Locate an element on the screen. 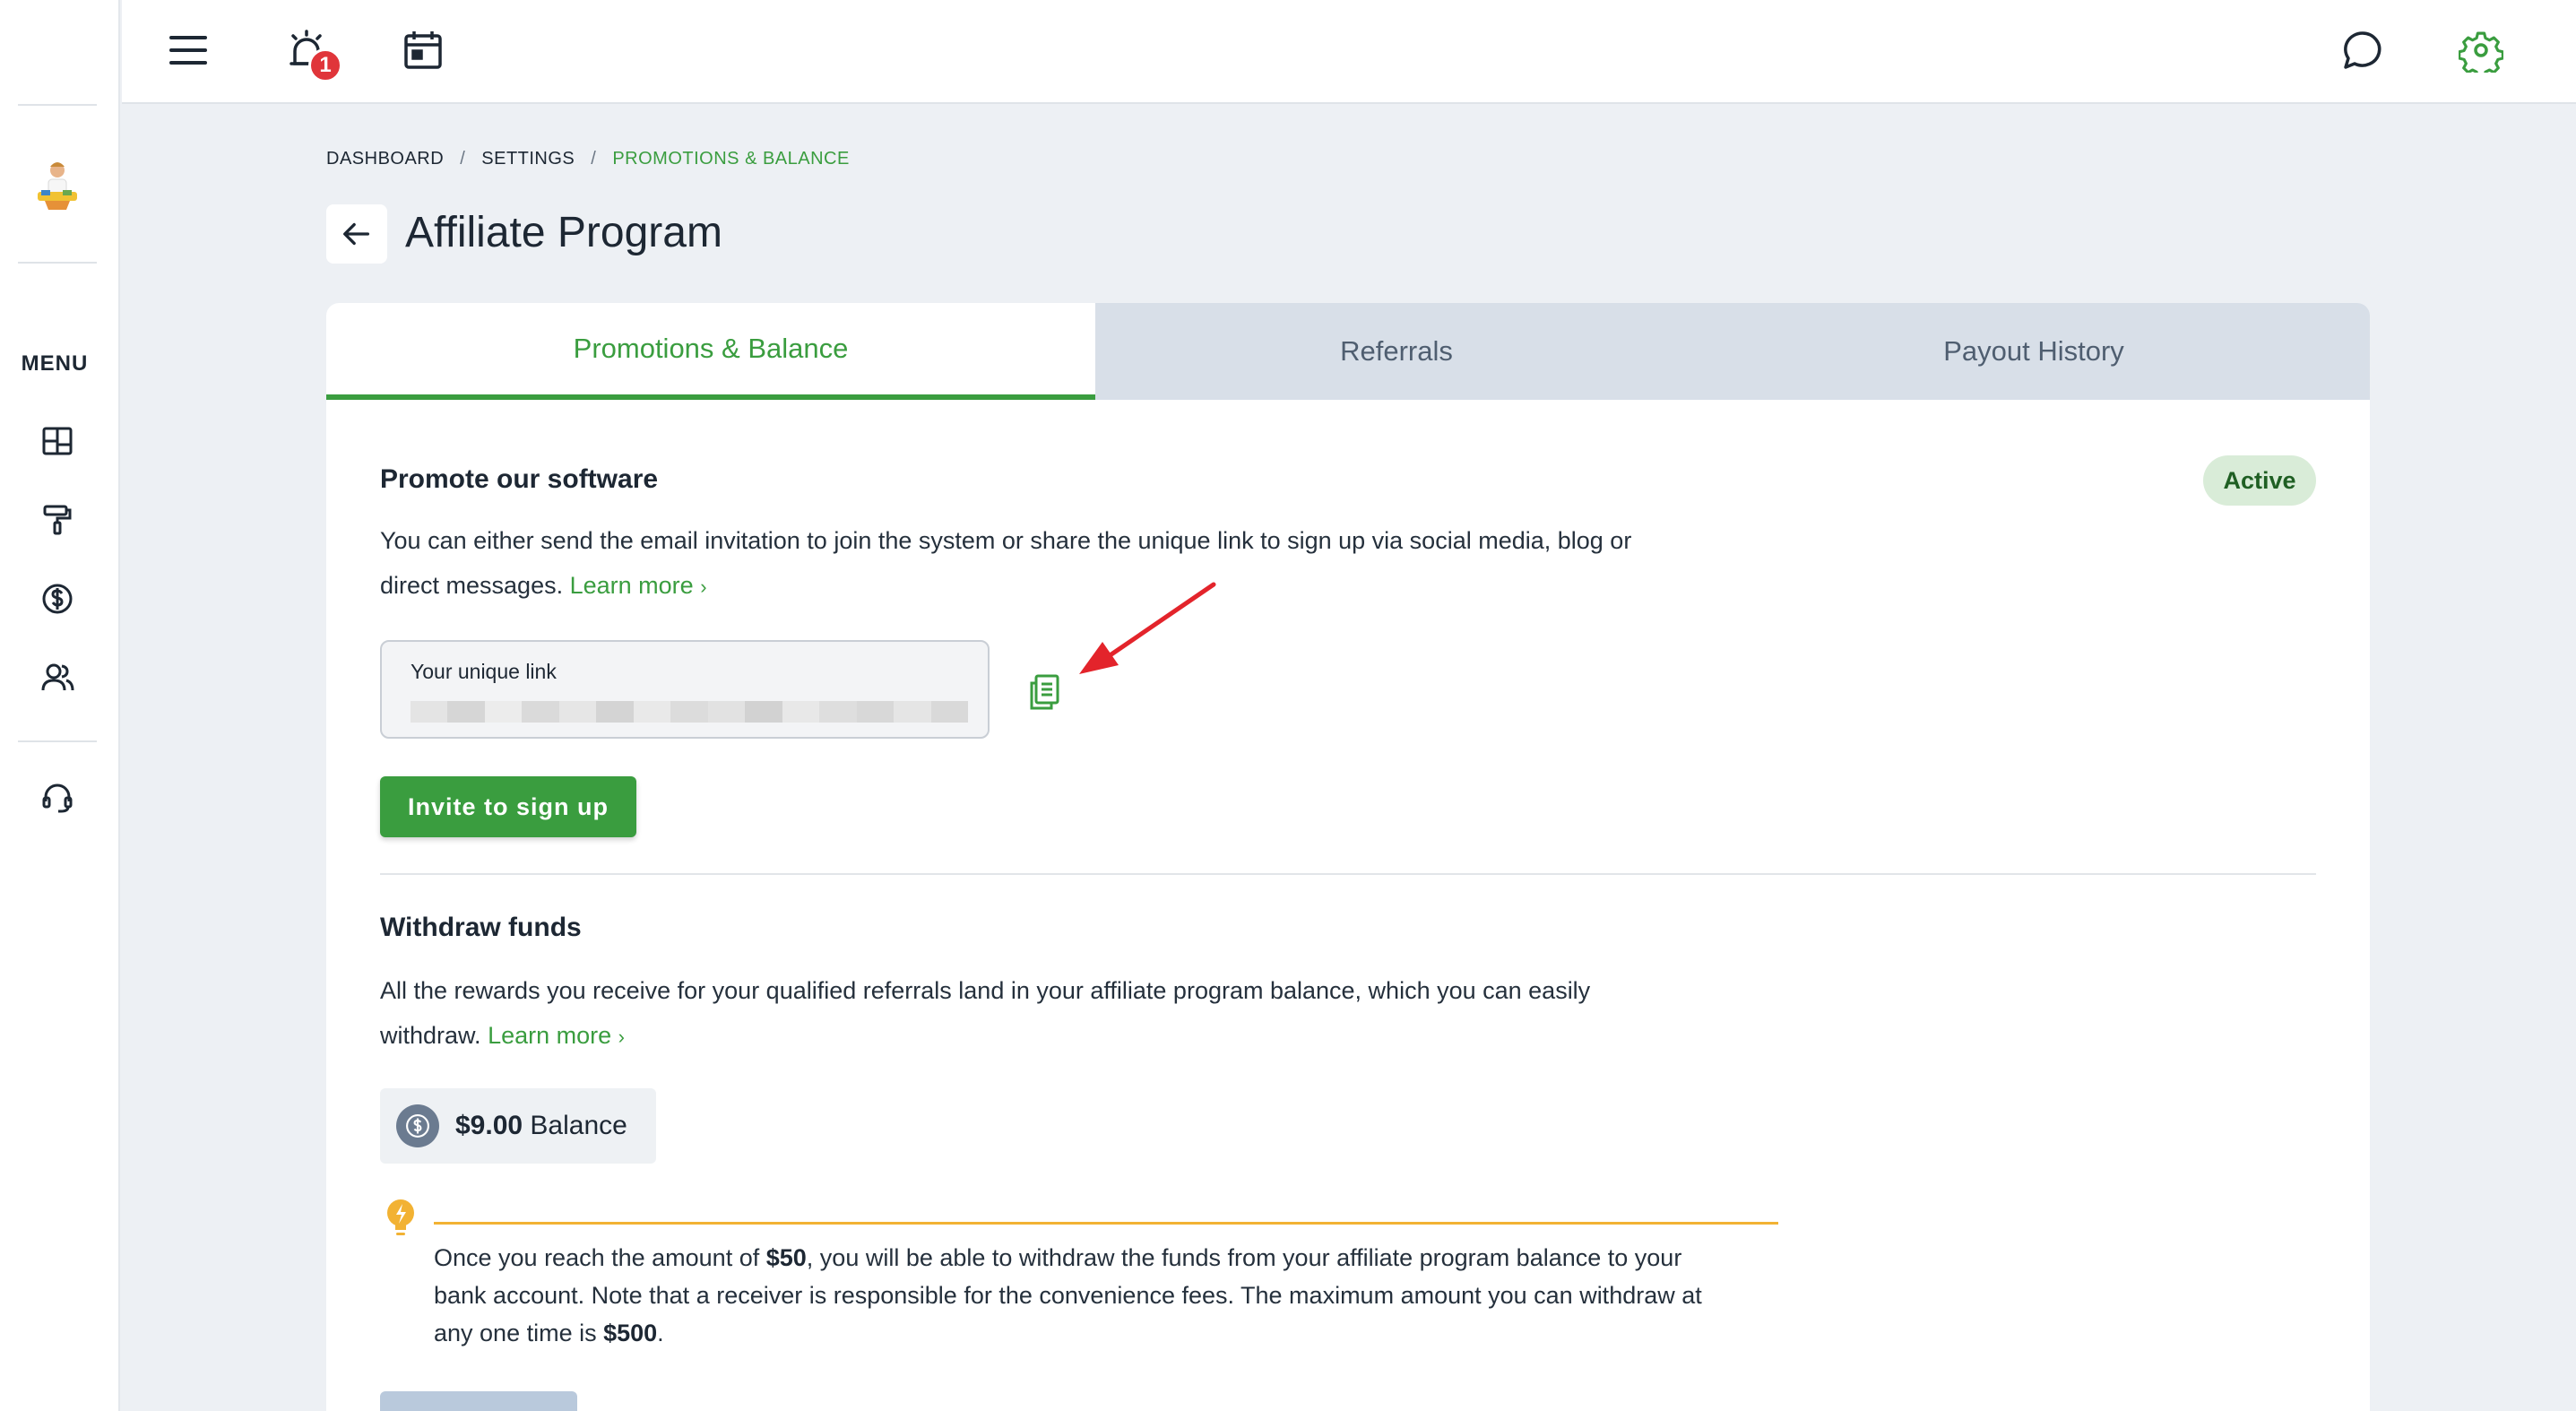 Image resolution: width=2576 pixels, height=1411 pixels. tip-minimum-amount: $50 is located at coordinates (786, 1257).